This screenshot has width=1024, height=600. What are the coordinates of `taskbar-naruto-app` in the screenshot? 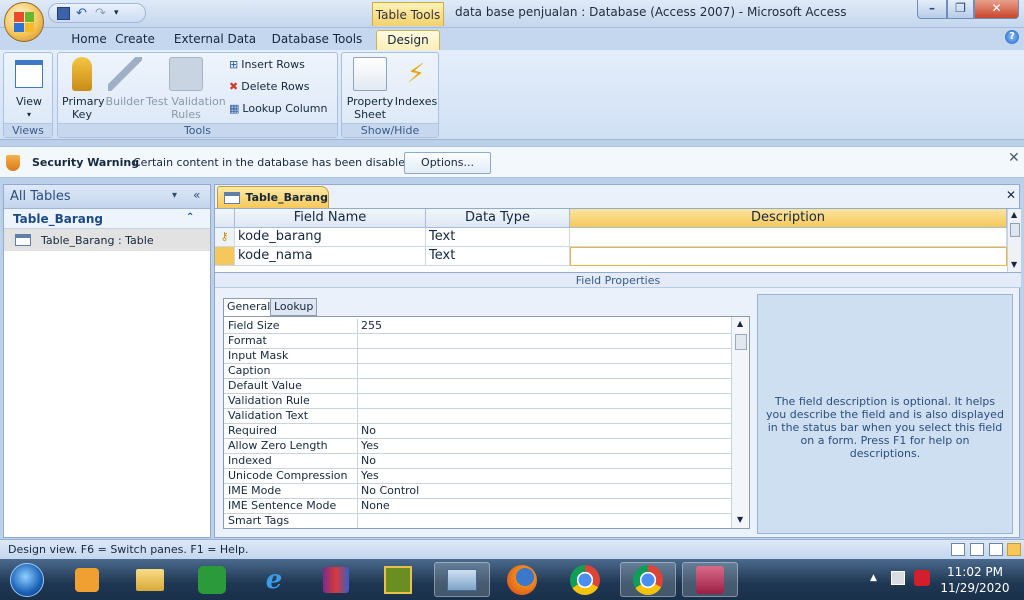 It's located at (398, 579).